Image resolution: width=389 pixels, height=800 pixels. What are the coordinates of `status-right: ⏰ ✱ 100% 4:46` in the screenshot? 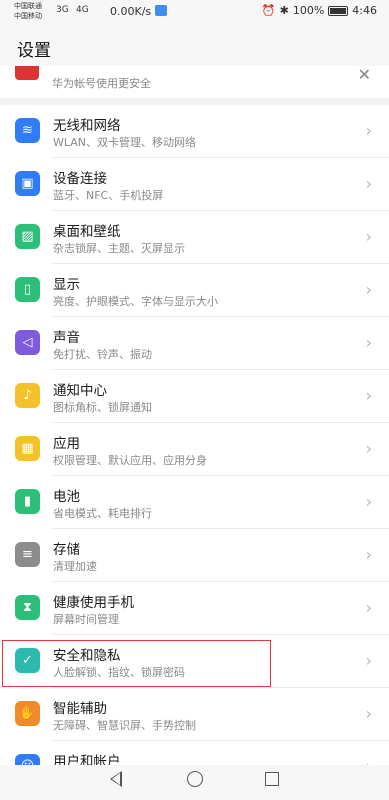 It's located at (319, 10).